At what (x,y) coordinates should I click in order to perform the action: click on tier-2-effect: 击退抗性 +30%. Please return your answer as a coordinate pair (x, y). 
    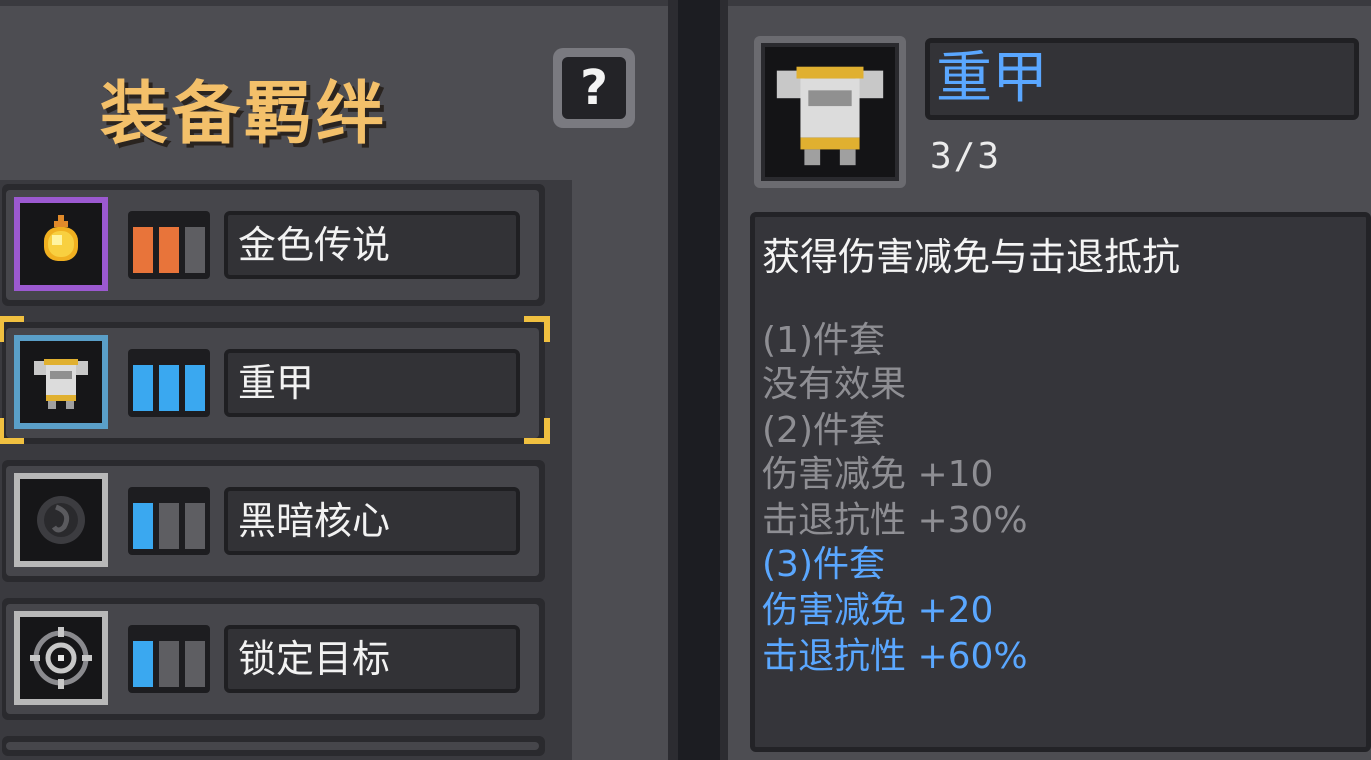
    Looking at the image, I should click on (895, 520).